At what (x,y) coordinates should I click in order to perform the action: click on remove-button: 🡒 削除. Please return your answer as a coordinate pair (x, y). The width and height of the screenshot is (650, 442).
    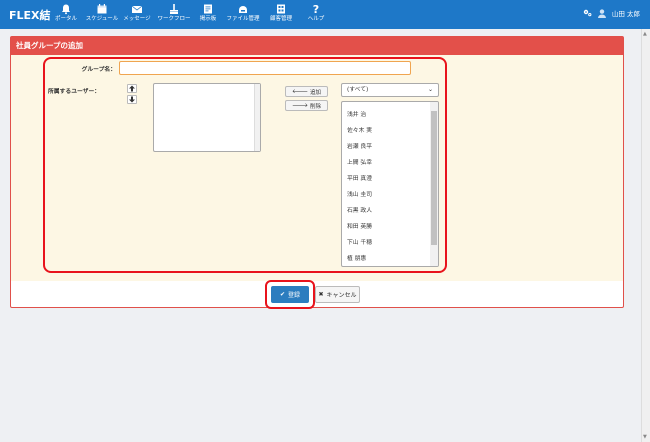
    Looking at the image, I should click on (306, 105).